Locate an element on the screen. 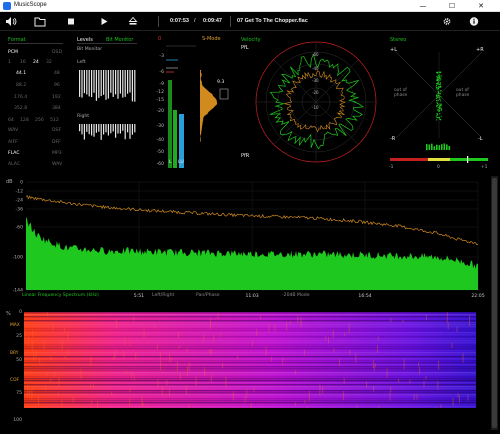 The width and height of the screenshot is (500, 434). eject-icon is located at coordinates (133, 21).